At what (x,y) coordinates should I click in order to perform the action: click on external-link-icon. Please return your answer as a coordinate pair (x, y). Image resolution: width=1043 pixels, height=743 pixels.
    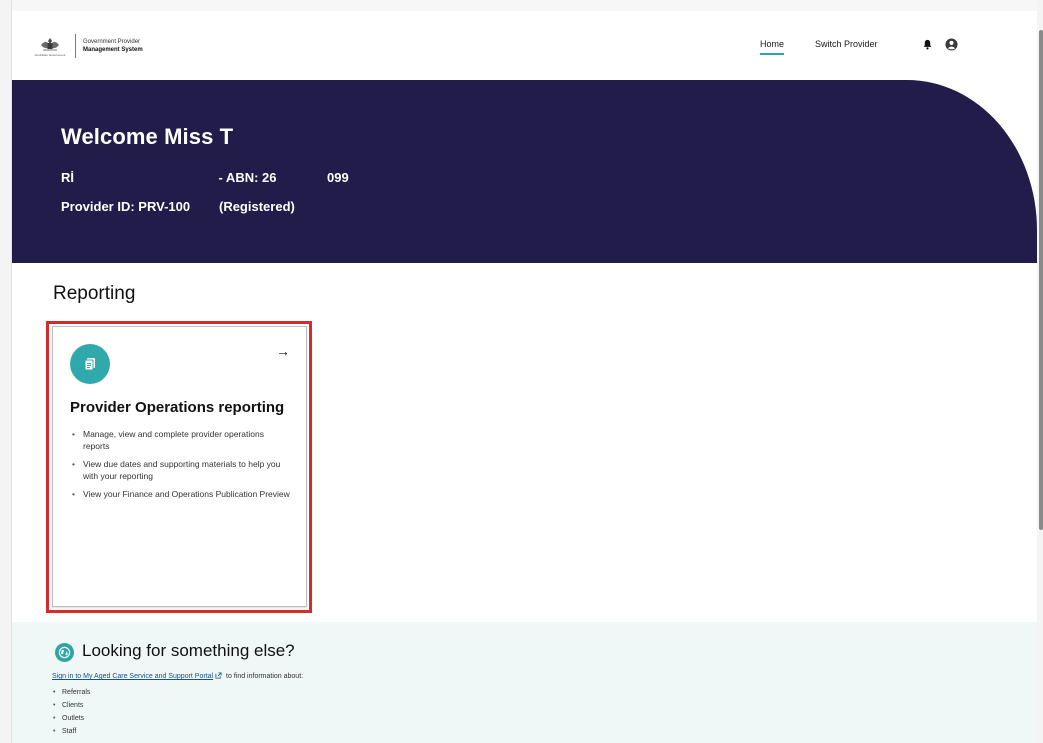
    Looking at the image, I should click on (218, 676).